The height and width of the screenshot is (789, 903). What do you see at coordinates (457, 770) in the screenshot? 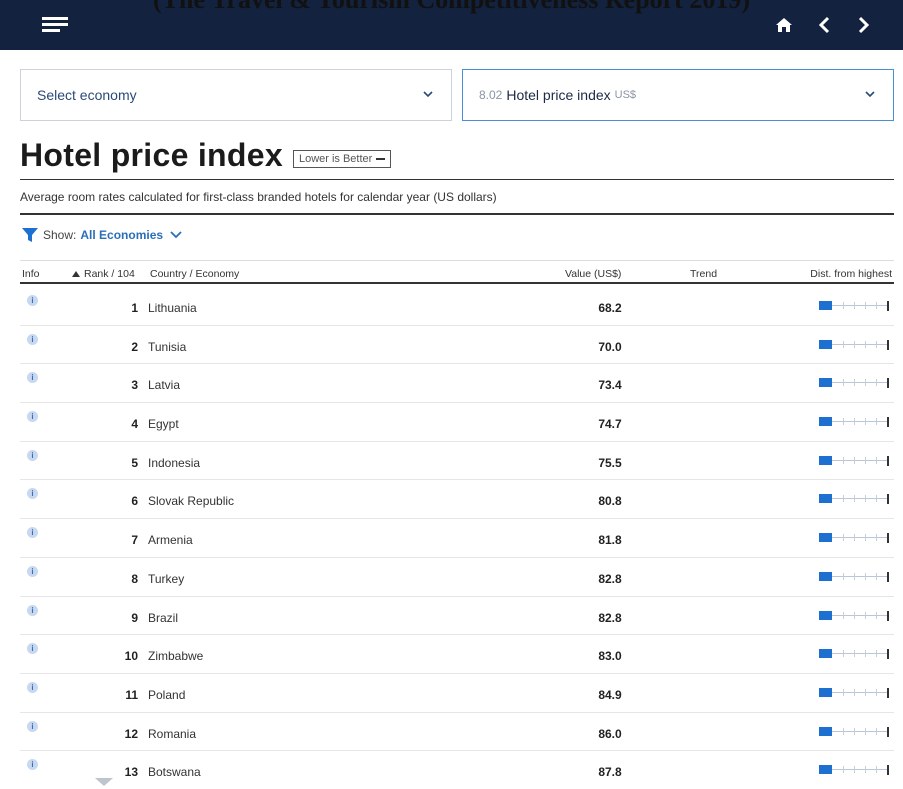
I see `table-row: i 13 Botswana 87.8` at bounding box center [457, 770].